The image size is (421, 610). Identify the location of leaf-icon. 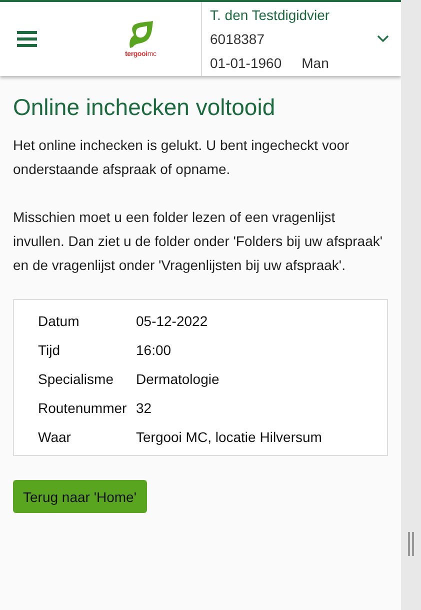
(141, 34).